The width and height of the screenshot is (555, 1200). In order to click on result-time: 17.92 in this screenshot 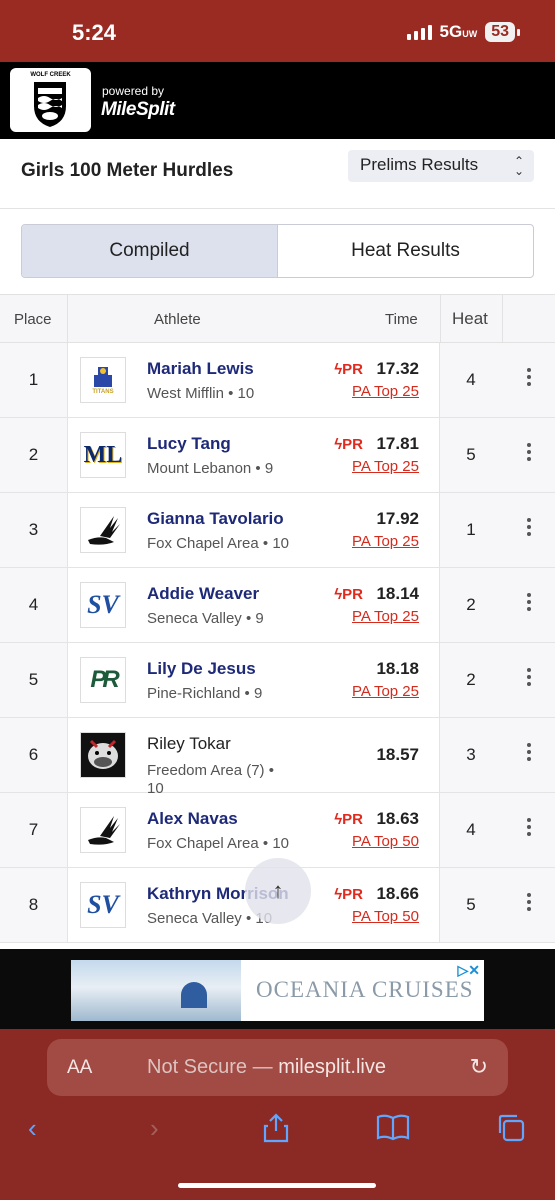, I will do `click(397, 518)`.